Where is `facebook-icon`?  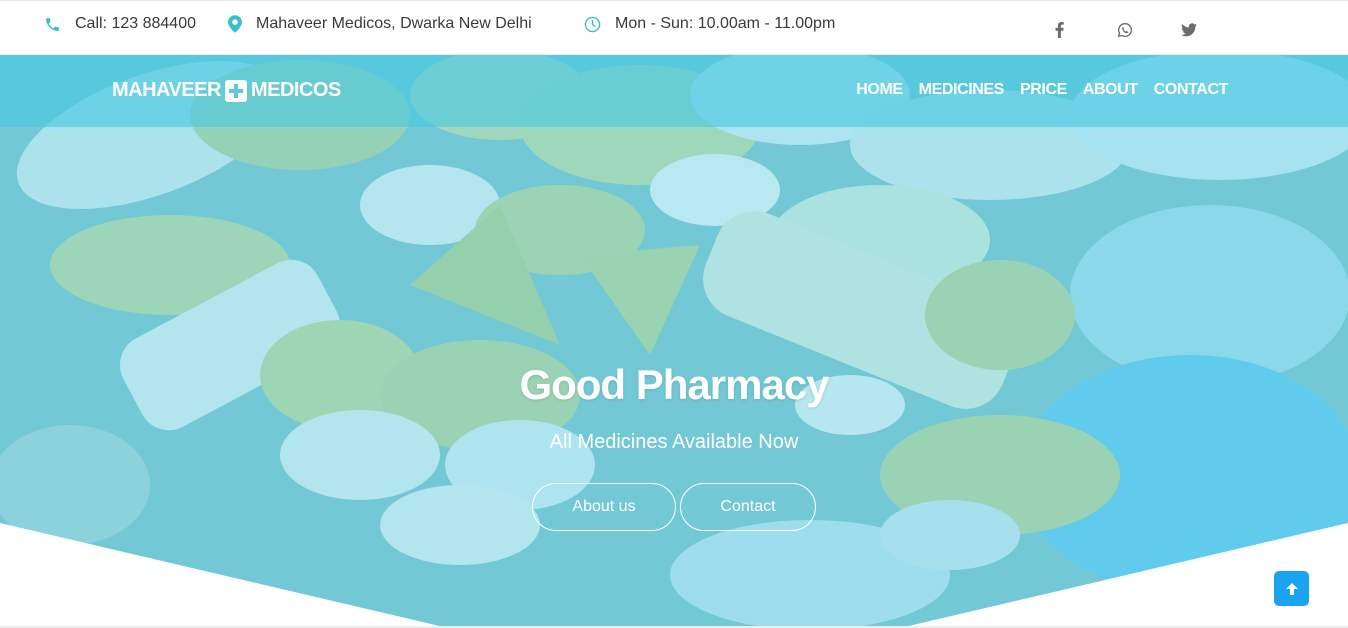
facebook-icon is located at coordinates (1059, 30).